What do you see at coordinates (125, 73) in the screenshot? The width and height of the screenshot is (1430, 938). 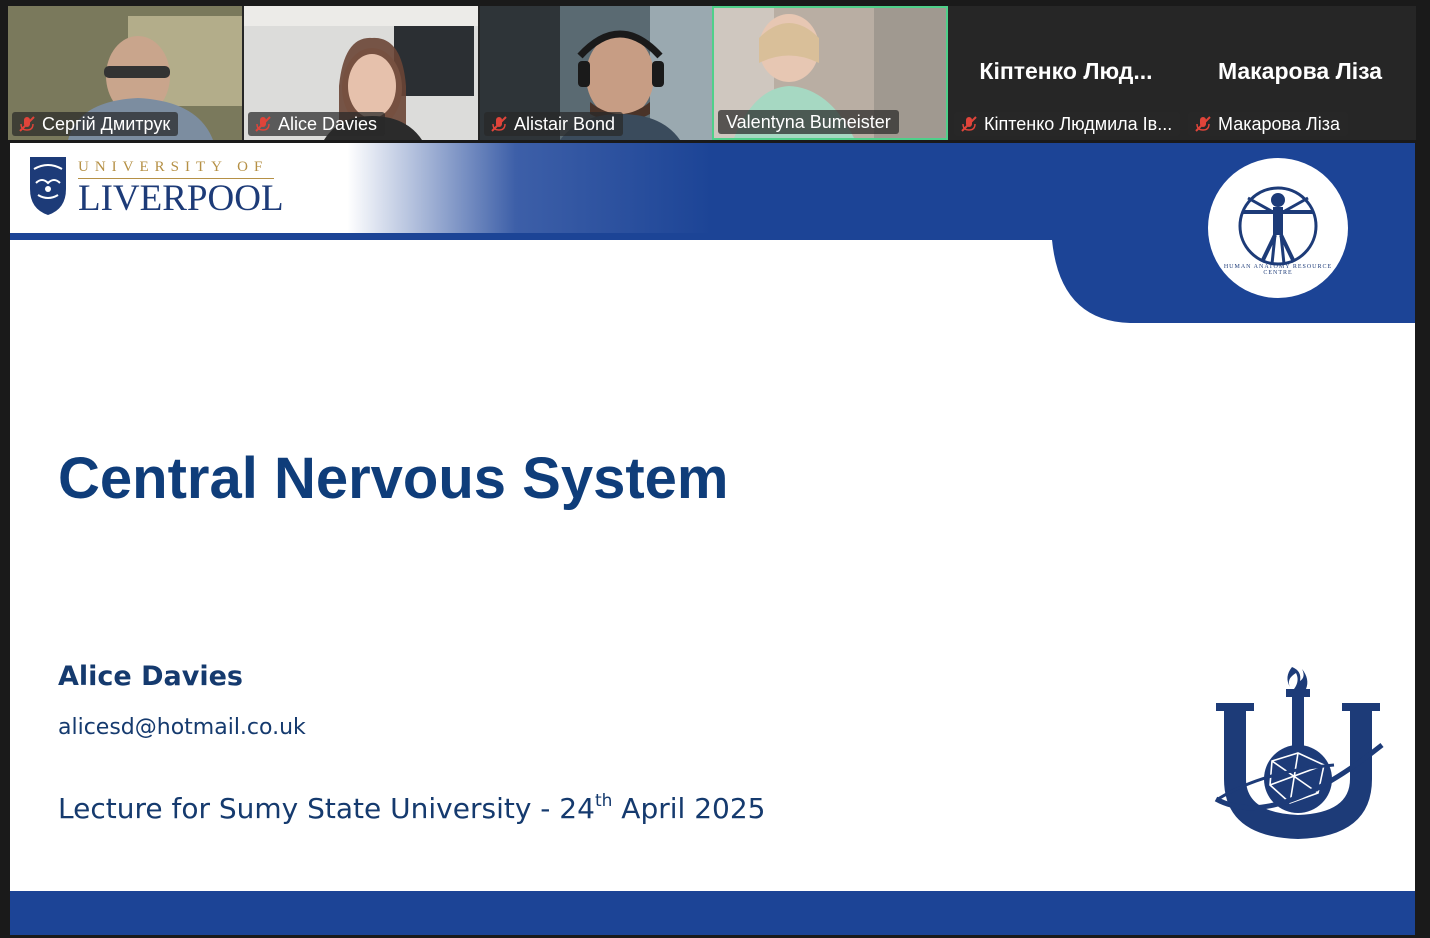 I see `participant-tile: Сергій Дмитрук` at bounding box center [125, 73].